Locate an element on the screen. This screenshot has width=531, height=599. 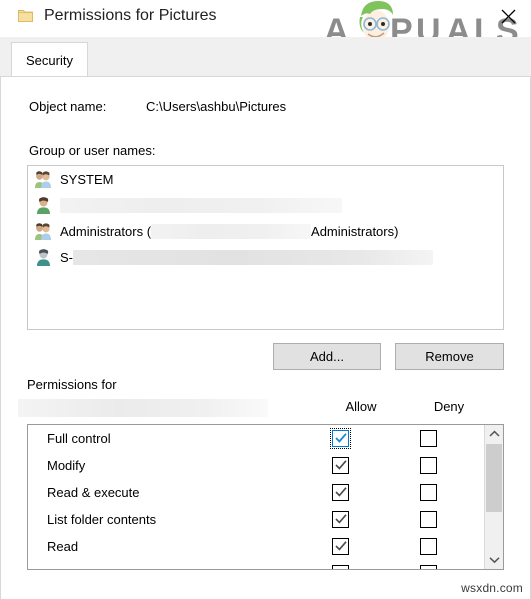
list-item: SYSTEM is located at coordinates (265, 179).